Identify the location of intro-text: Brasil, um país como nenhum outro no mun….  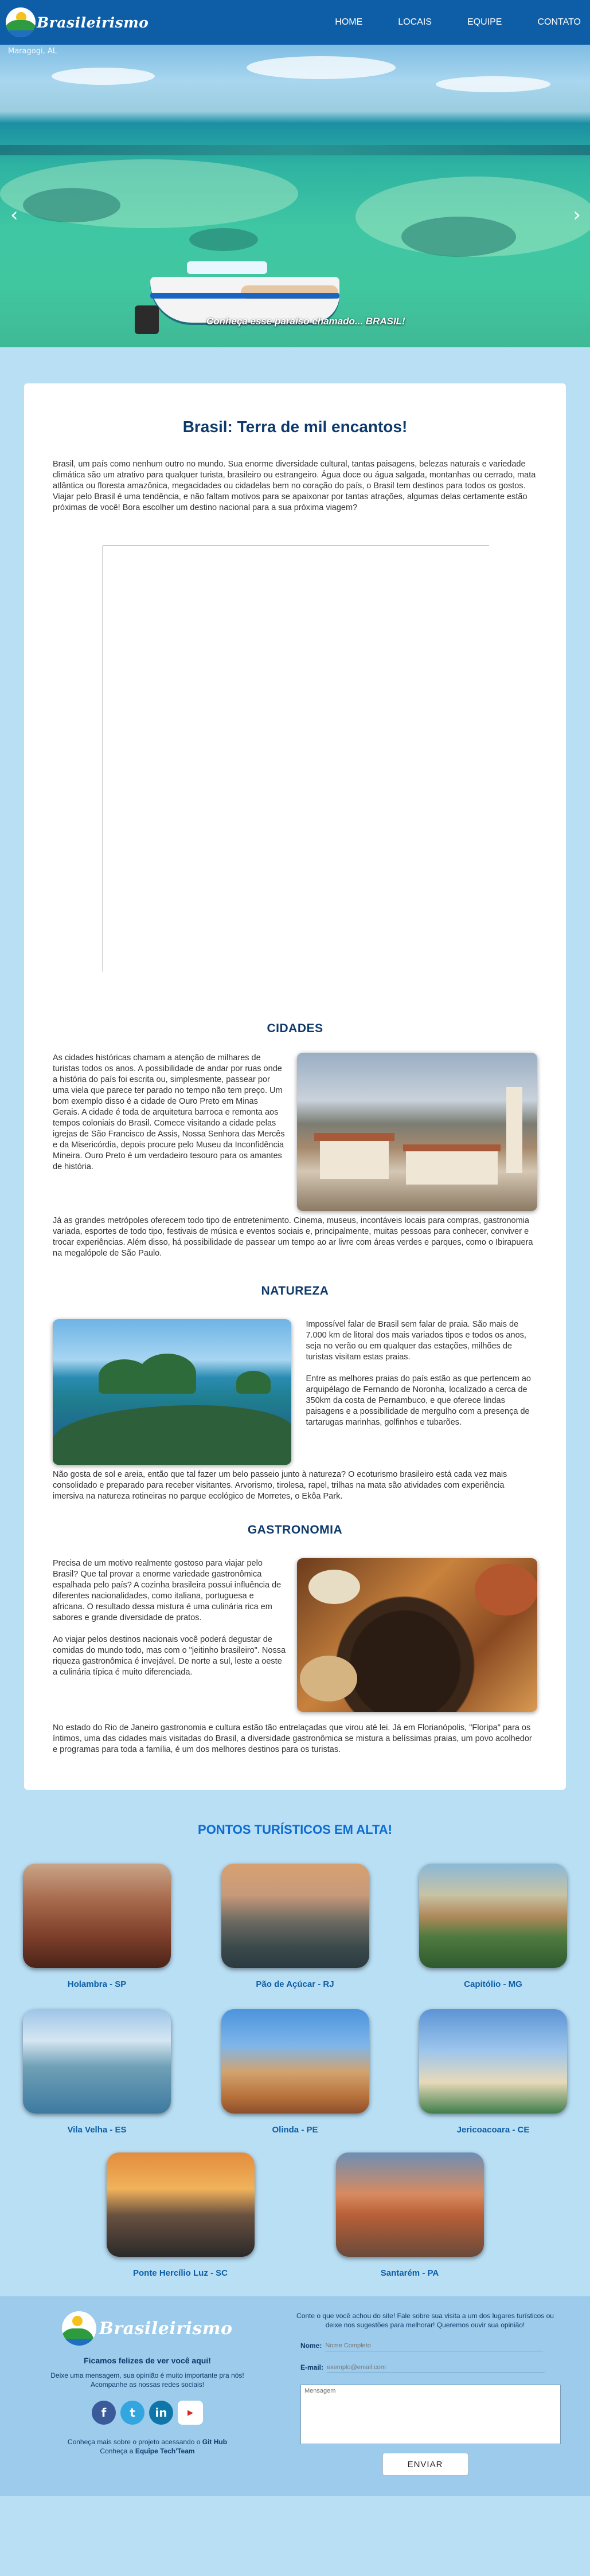
(295, 486).